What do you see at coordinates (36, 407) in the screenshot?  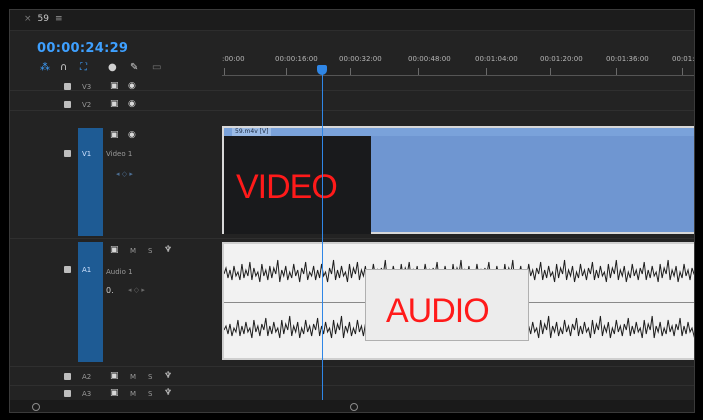 I see `zoom-handle-left` at bounding box center [36, 407].